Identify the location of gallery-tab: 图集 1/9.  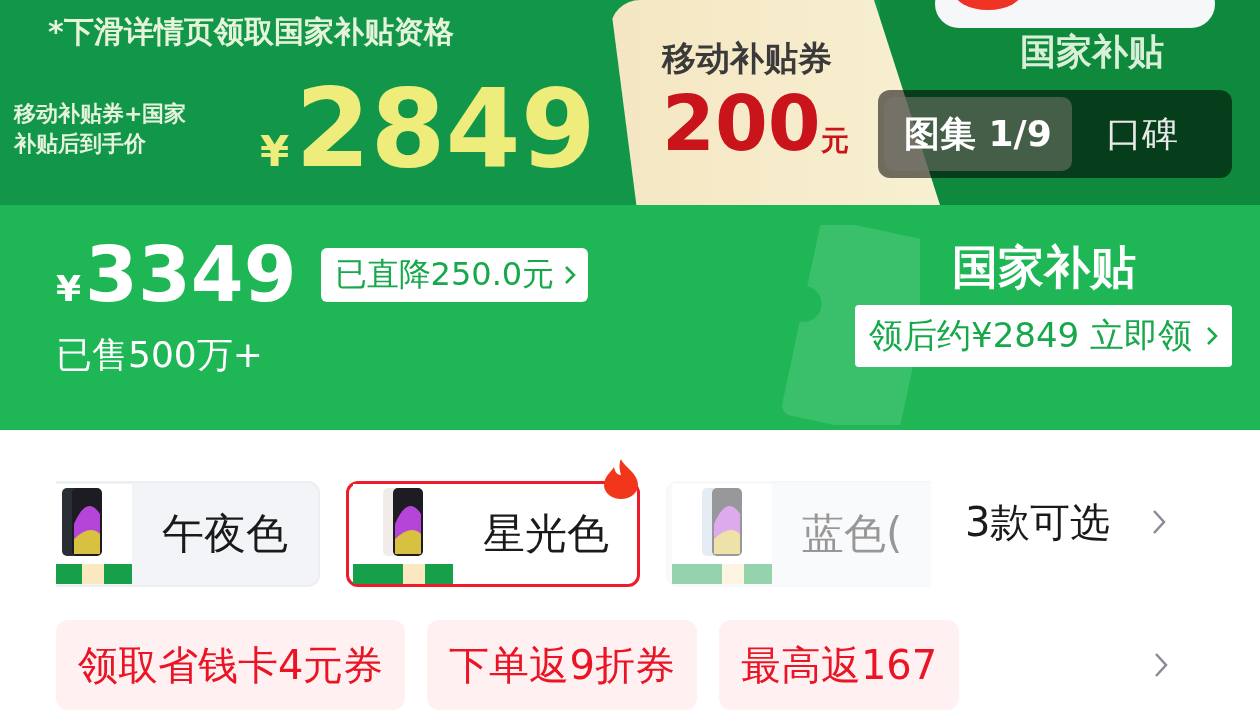
(978, 134).